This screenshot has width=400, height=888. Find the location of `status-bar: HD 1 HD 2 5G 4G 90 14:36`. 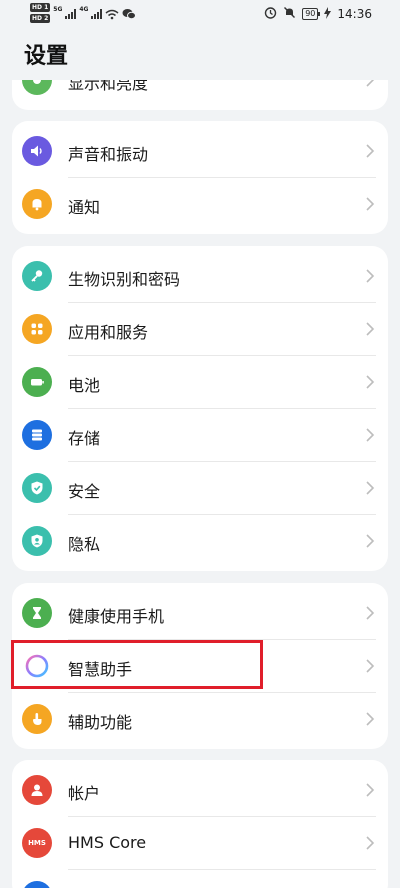

status-bar: HD 1 HD 2 5G 4G 90 14:36 is located at coordinates (200, 14).